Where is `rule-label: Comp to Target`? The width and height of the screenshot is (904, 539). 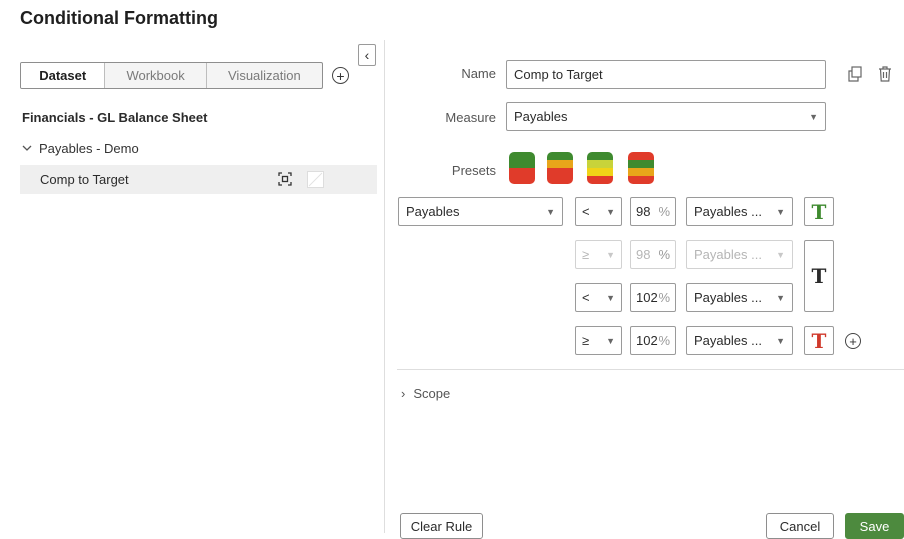
rule-label: Comp to Target is located at coordinates (84, 179).